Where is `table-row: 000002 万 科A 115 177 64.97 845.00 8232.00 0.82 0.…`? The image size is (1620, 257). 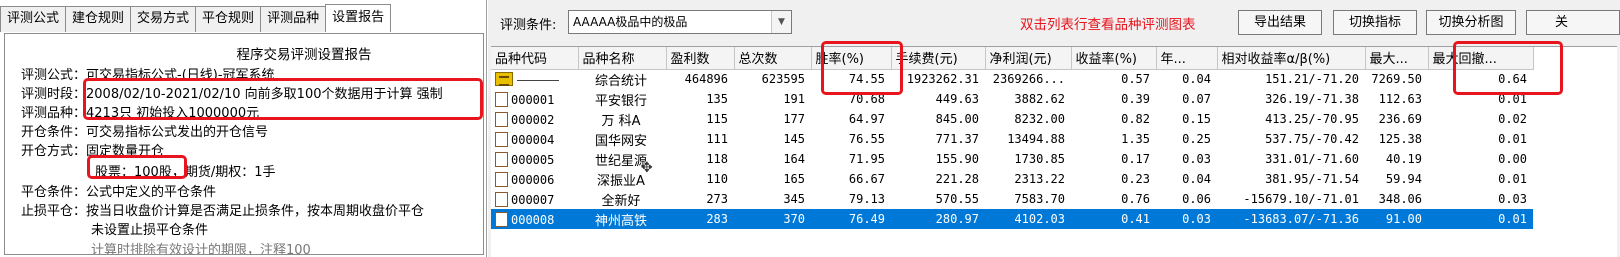 table-row: 000002 万 科A 115 177 64.97 845.00 8232.00 0.82 0.… is located at coordinates (1012, 119).